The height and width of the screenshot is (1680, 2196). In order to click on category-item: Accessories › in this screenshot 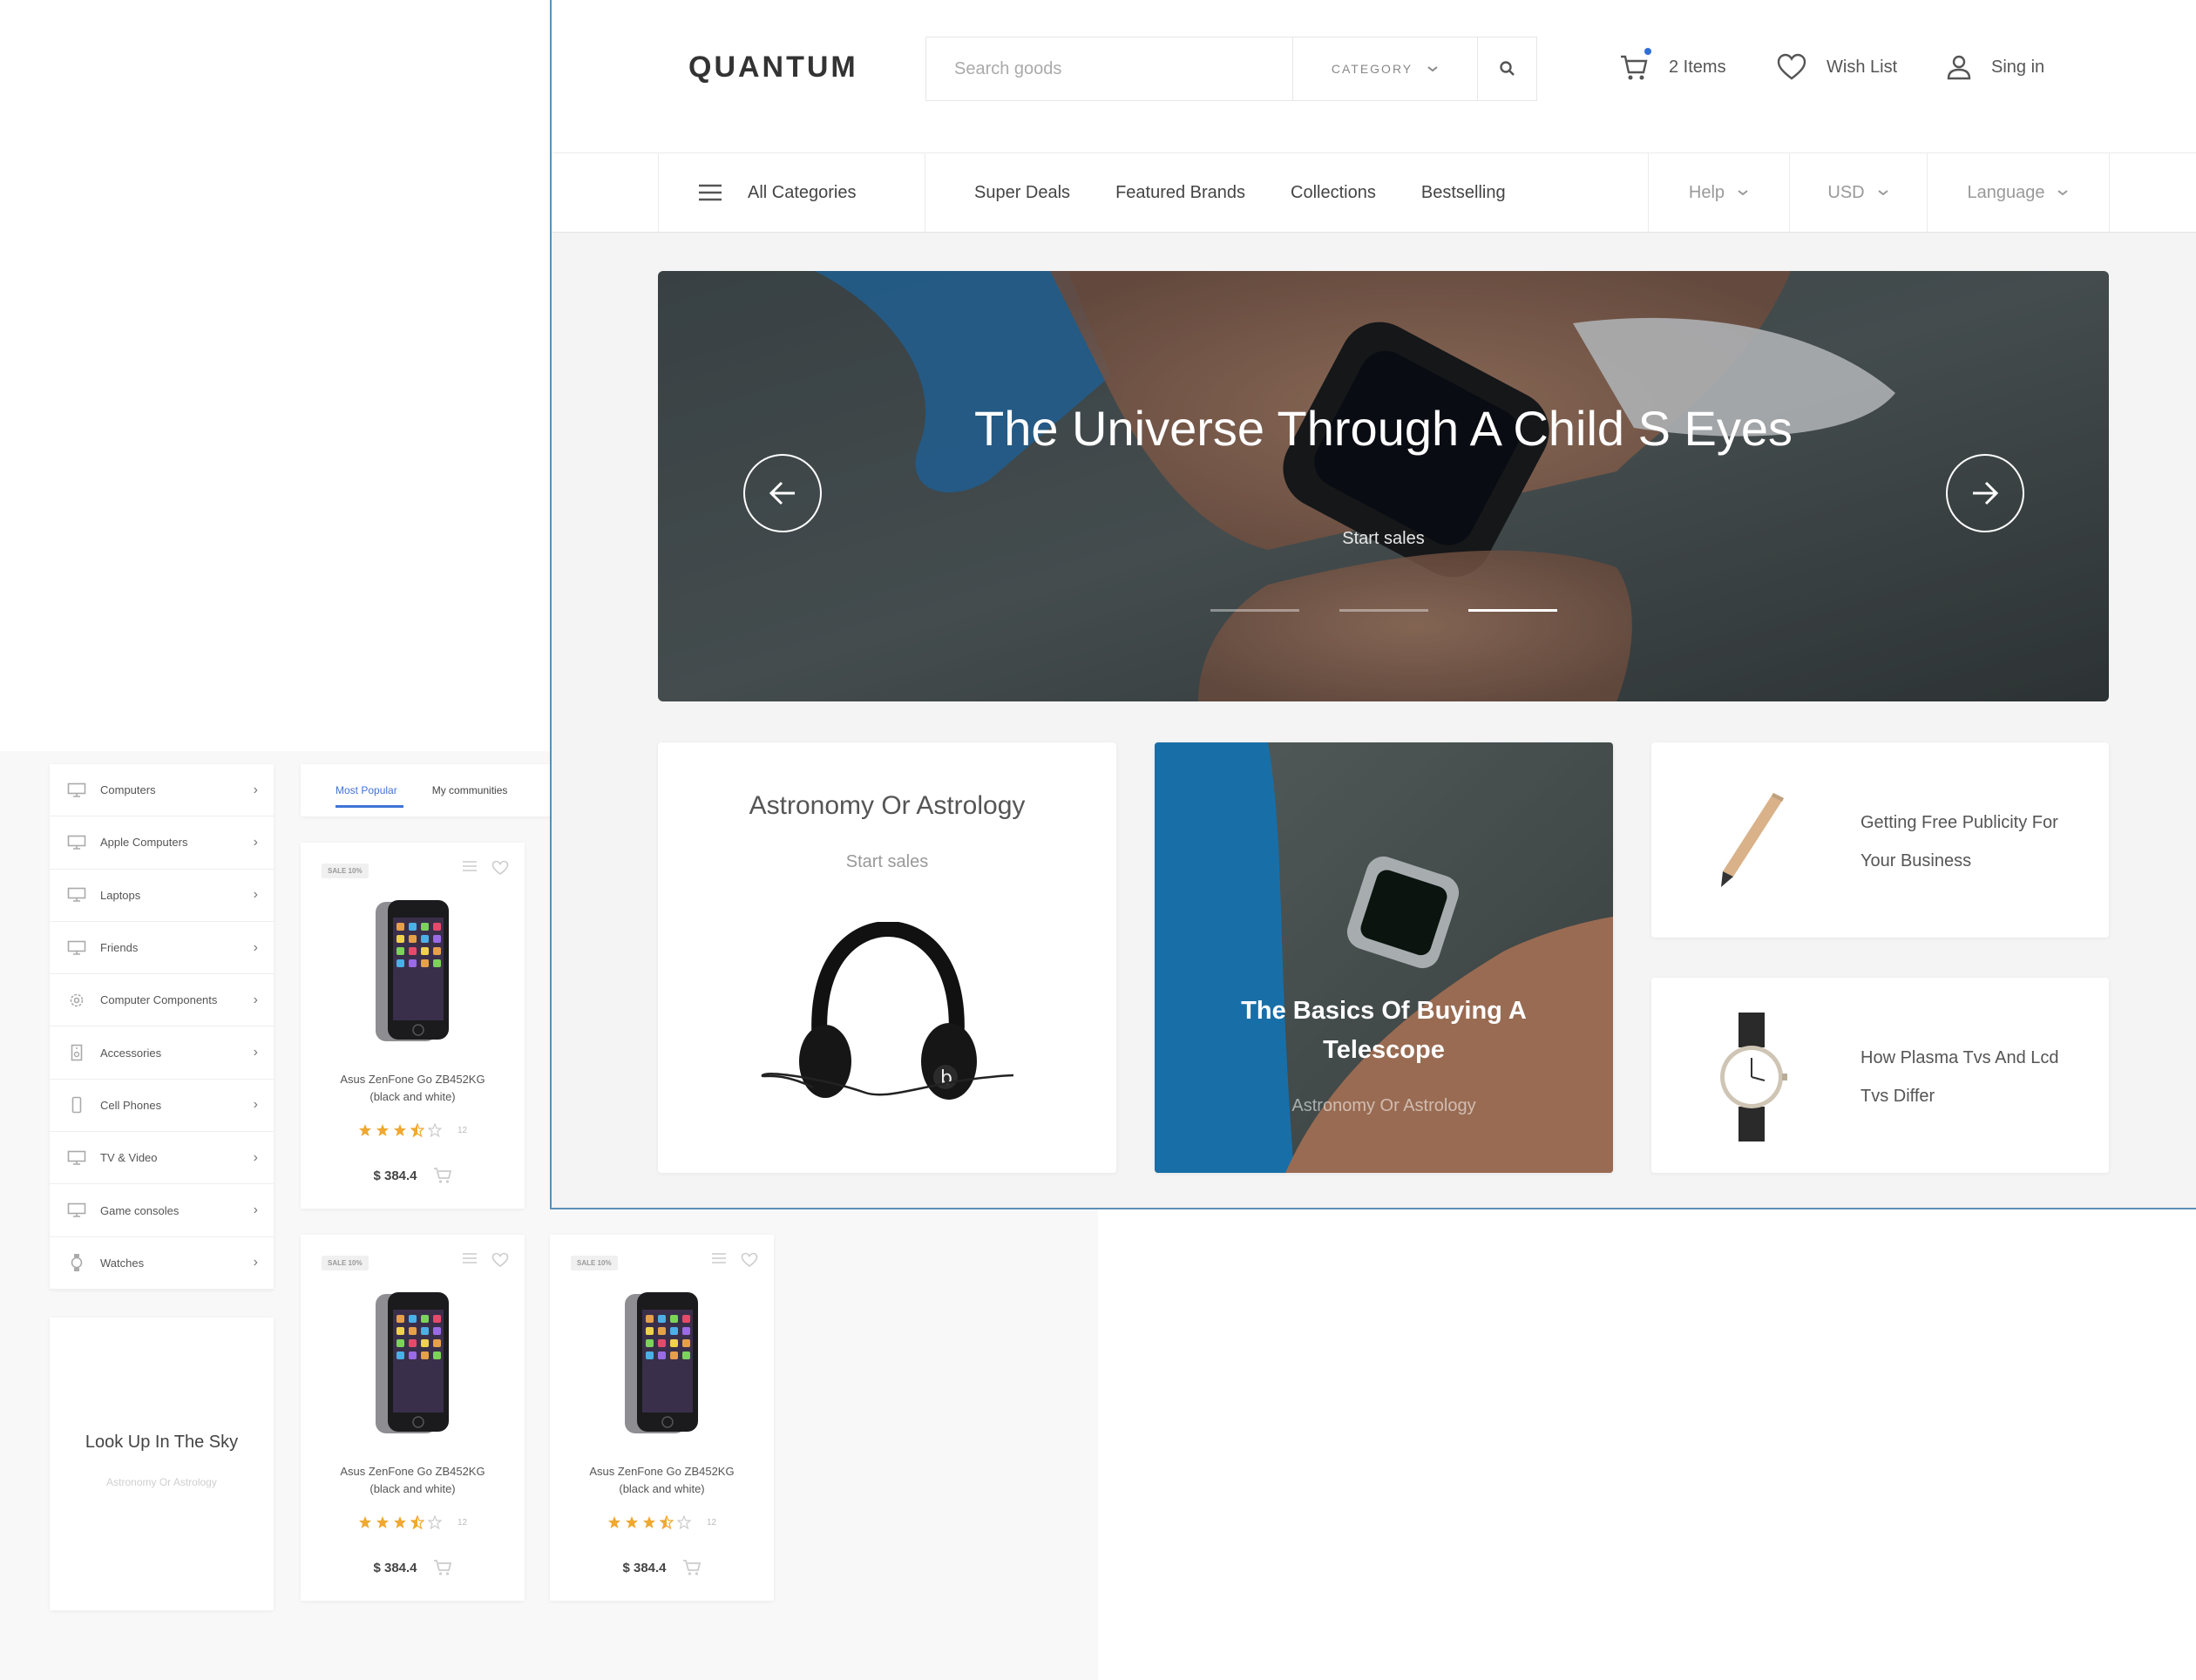, I will do `click(162, 1053)`.